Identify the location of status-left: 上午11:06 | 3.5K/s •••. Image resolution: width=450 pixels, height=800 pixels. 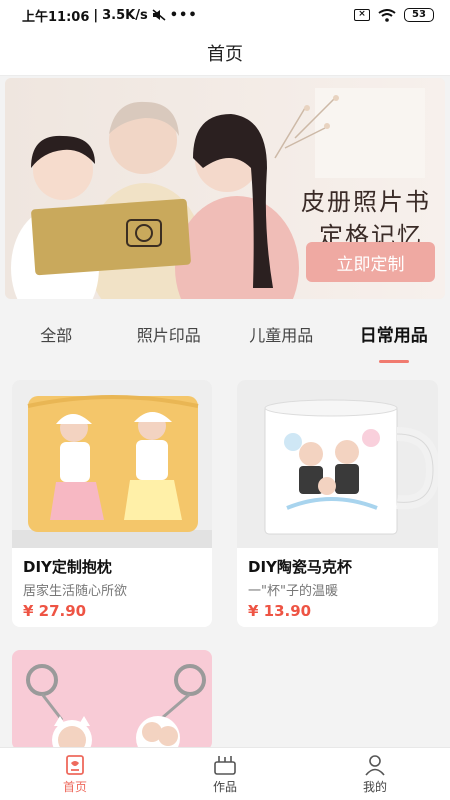
(110, 15).